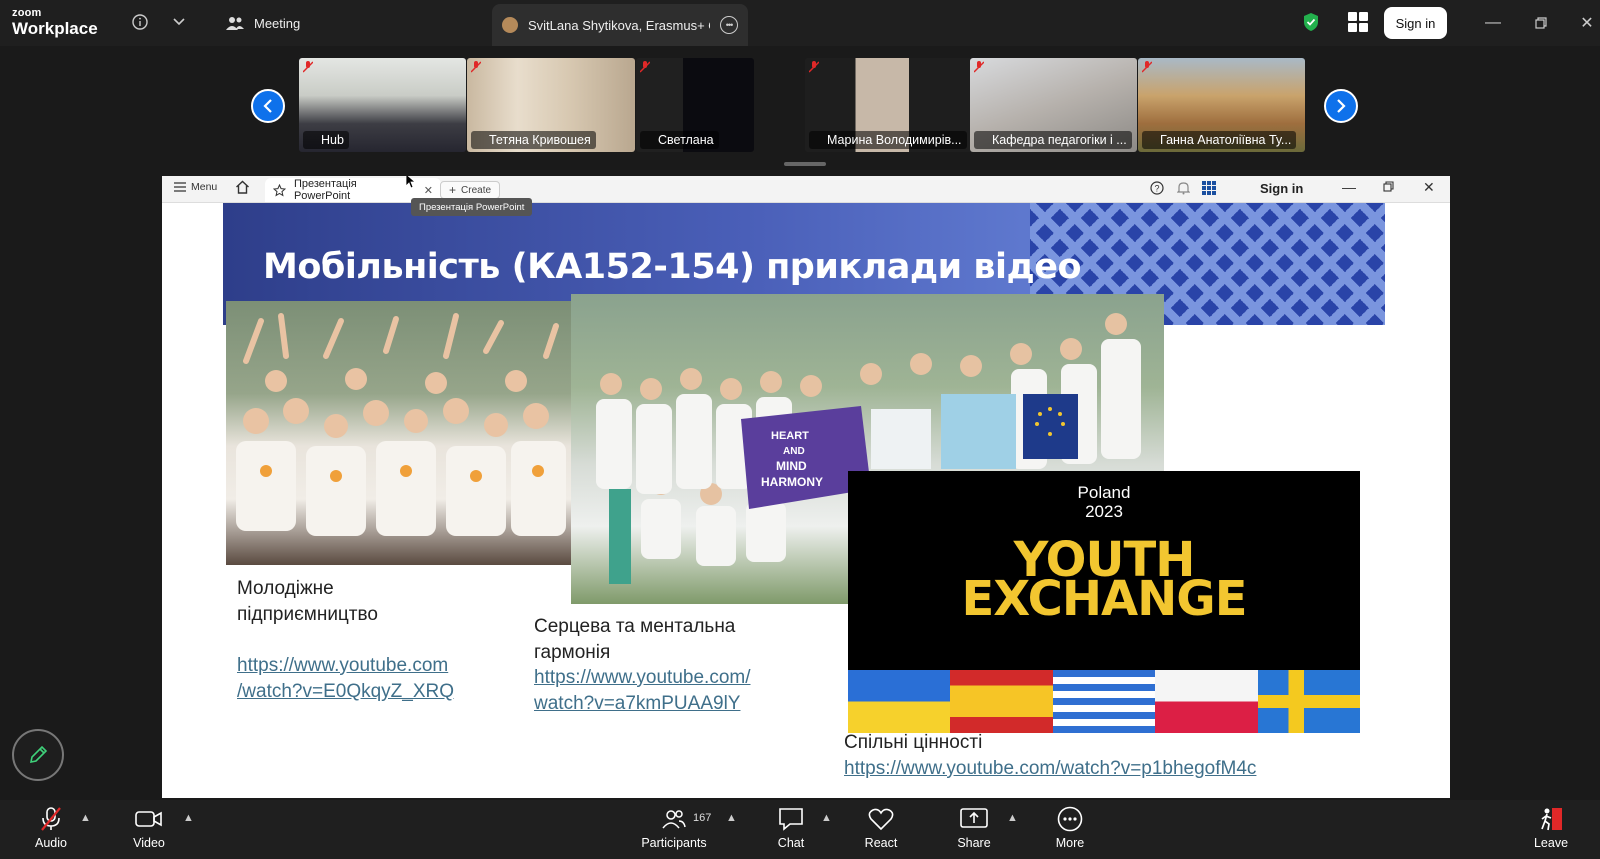 The width and height of the screenshot is (1600, 859). Describe the element at coordinates (679, 140) in the screenshot. I see `participant-name: Светлана` at that location.